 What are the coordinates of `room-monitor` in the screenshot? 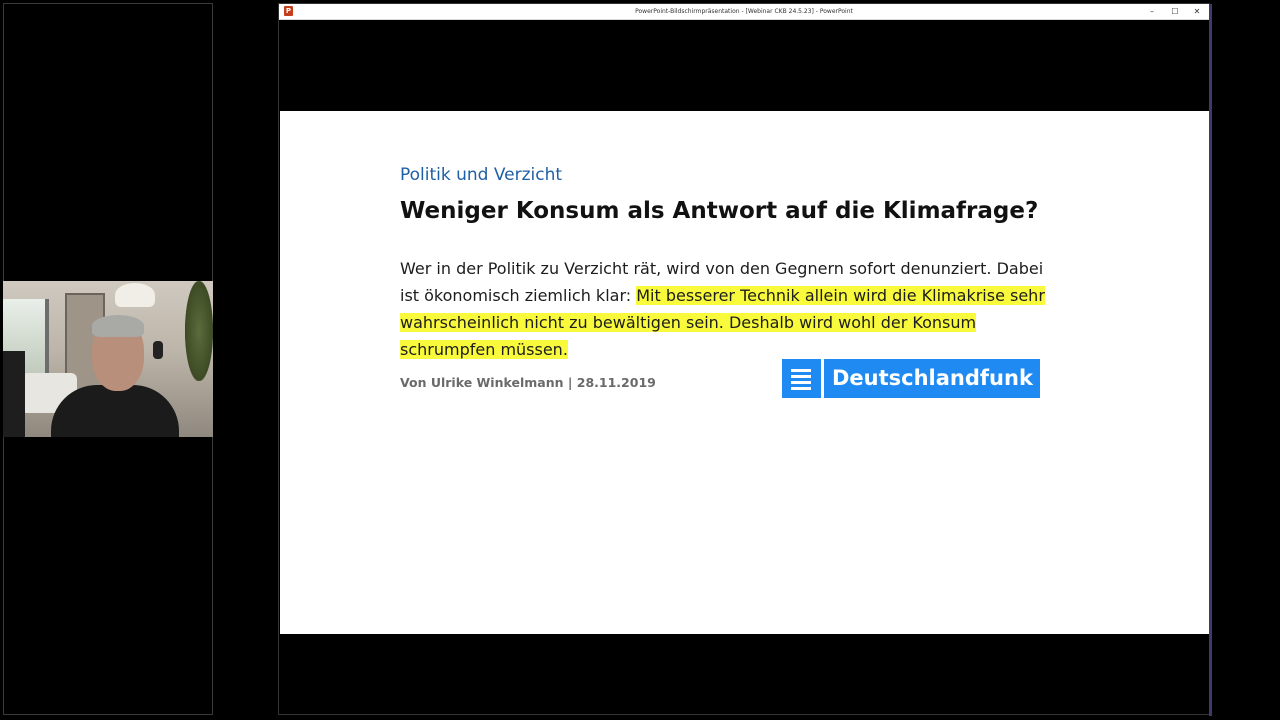 It's located at (14, 394).